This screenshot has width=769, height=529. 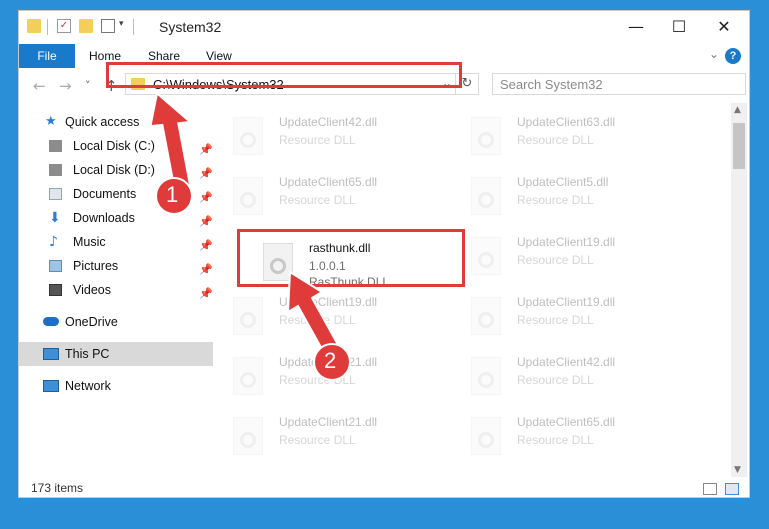 What do you see at coordinates (172, 194) in the screenshot?
I see `step-1-badge: 1` at bounding box center [172, 194].